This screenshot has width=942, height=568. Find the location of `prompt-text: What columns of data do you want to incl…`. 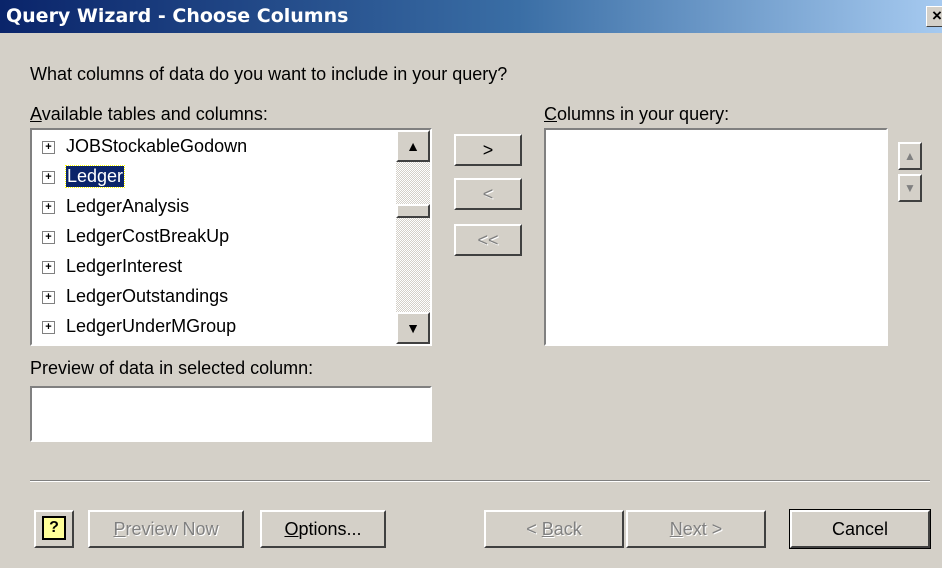

prompt-text: What columns of data do you want to incl… is located at coordinates (269, 74).